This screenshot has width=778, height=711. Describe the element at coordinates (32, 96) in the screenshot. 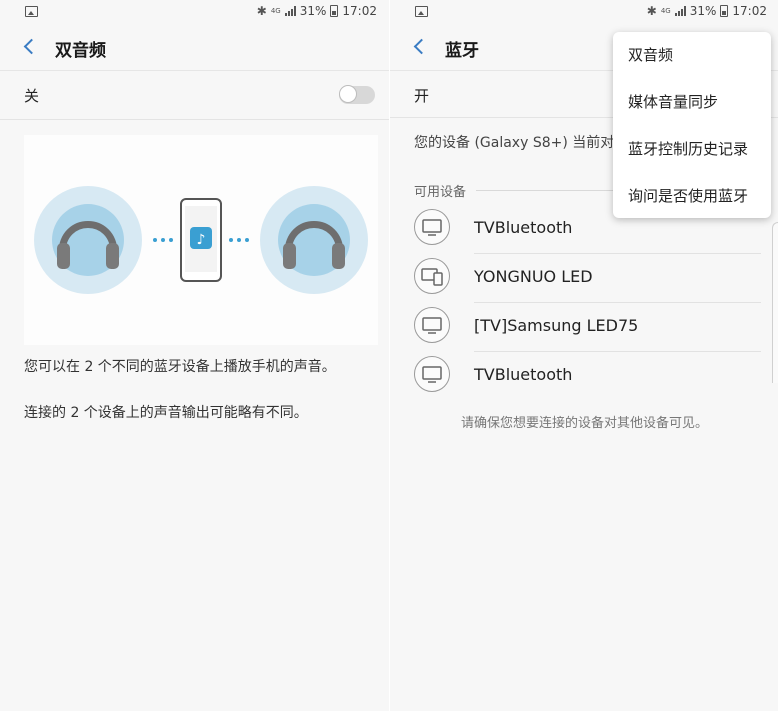

I see `toggle-label: 关` at that location.